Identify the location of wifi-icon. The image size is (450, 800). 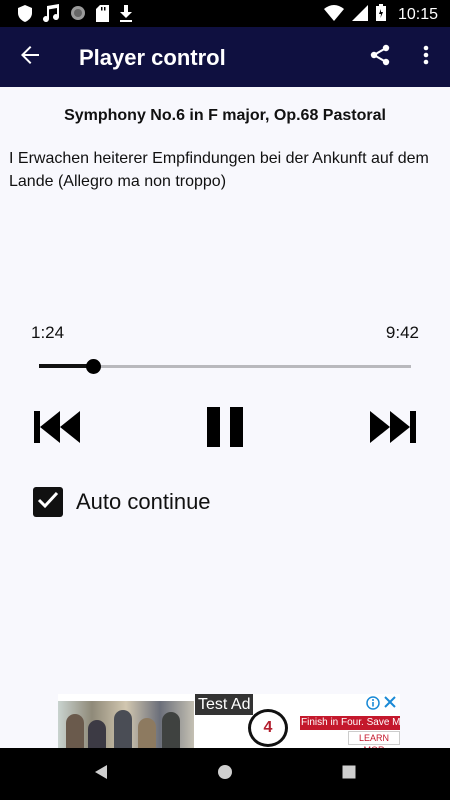
(333, 15).